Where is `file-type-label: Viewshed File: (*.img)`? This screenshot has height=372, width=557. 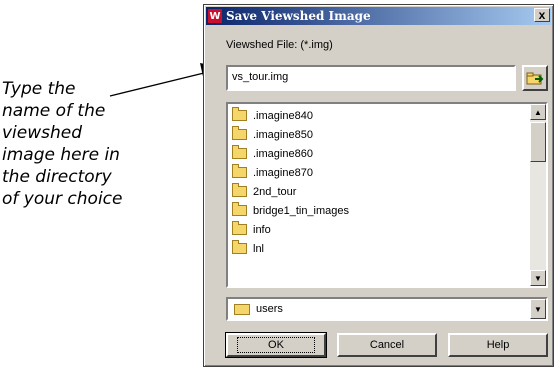 file-type-label: Viewshed File: (*.img) is located at coordinates (279, 45).